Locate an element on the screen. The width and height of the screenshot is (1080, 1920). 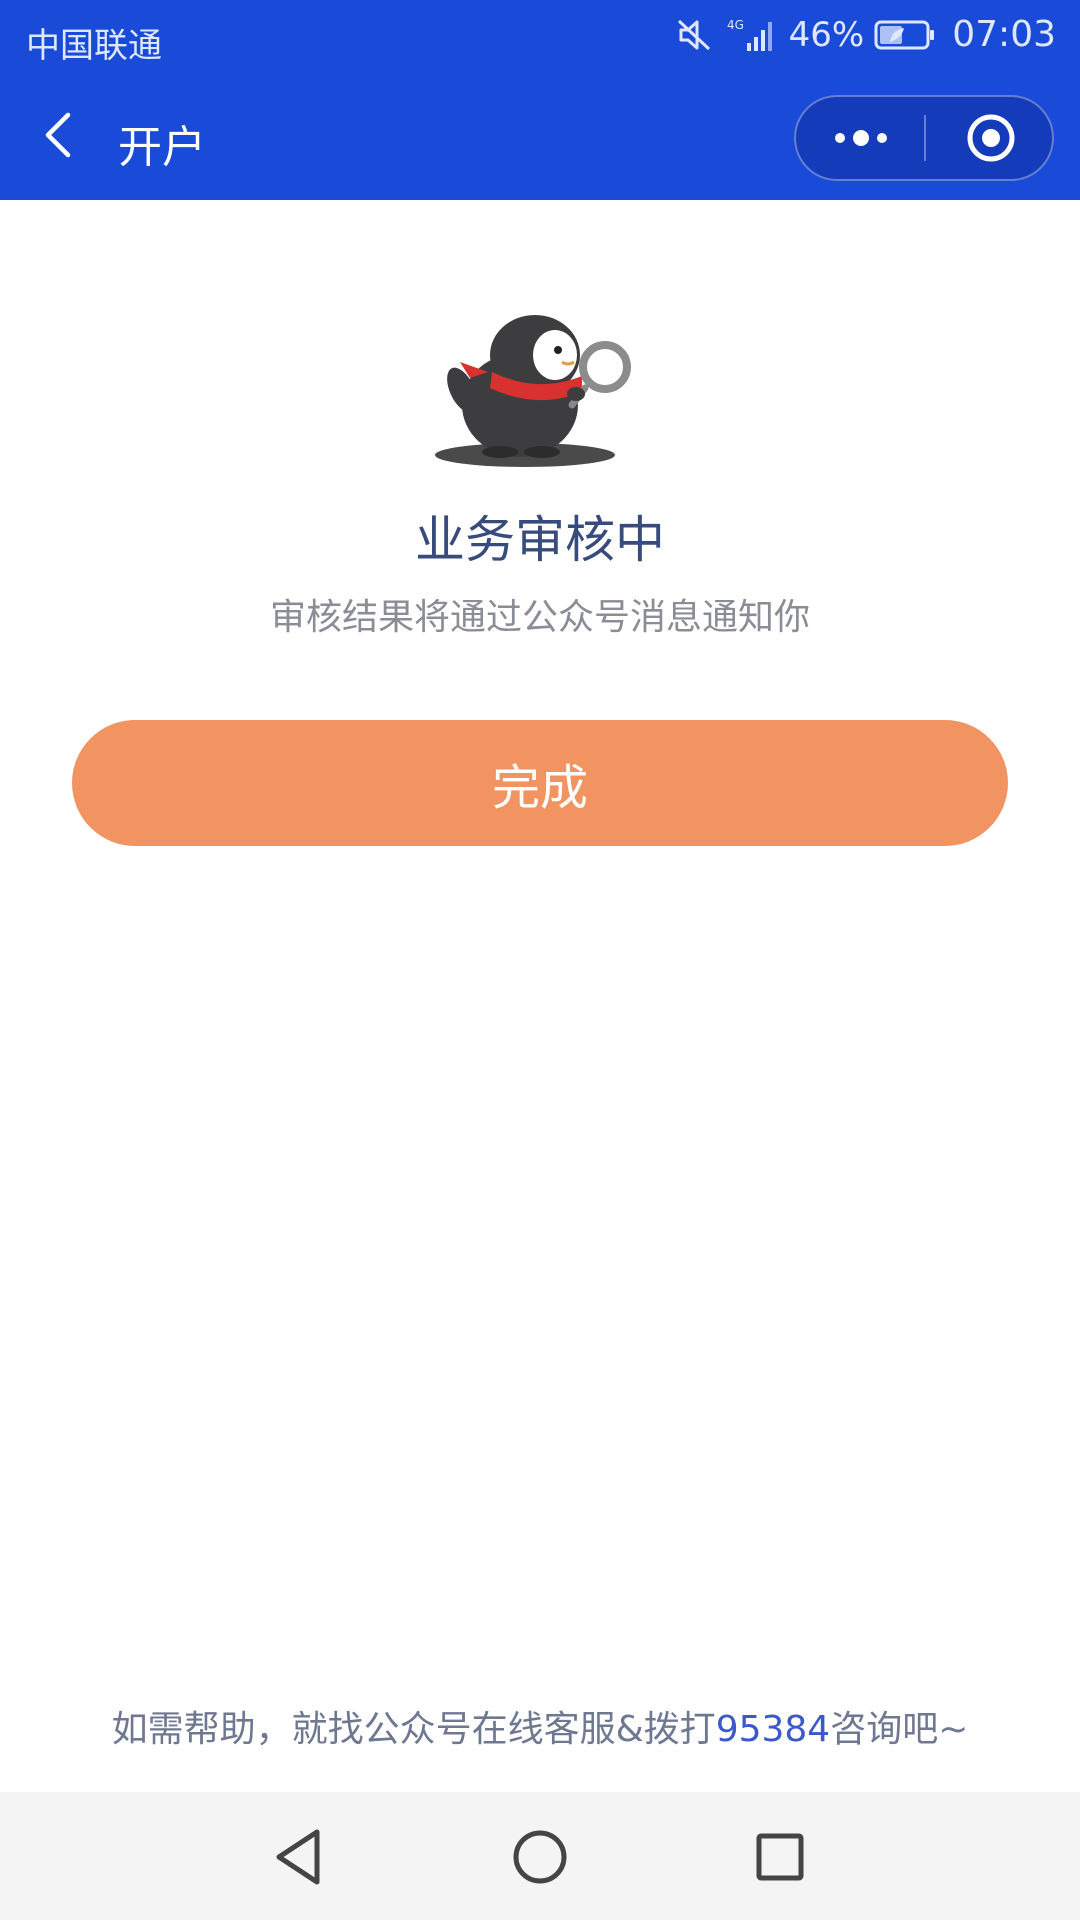
square-recents-icon is located at coordinates (780, 1857).